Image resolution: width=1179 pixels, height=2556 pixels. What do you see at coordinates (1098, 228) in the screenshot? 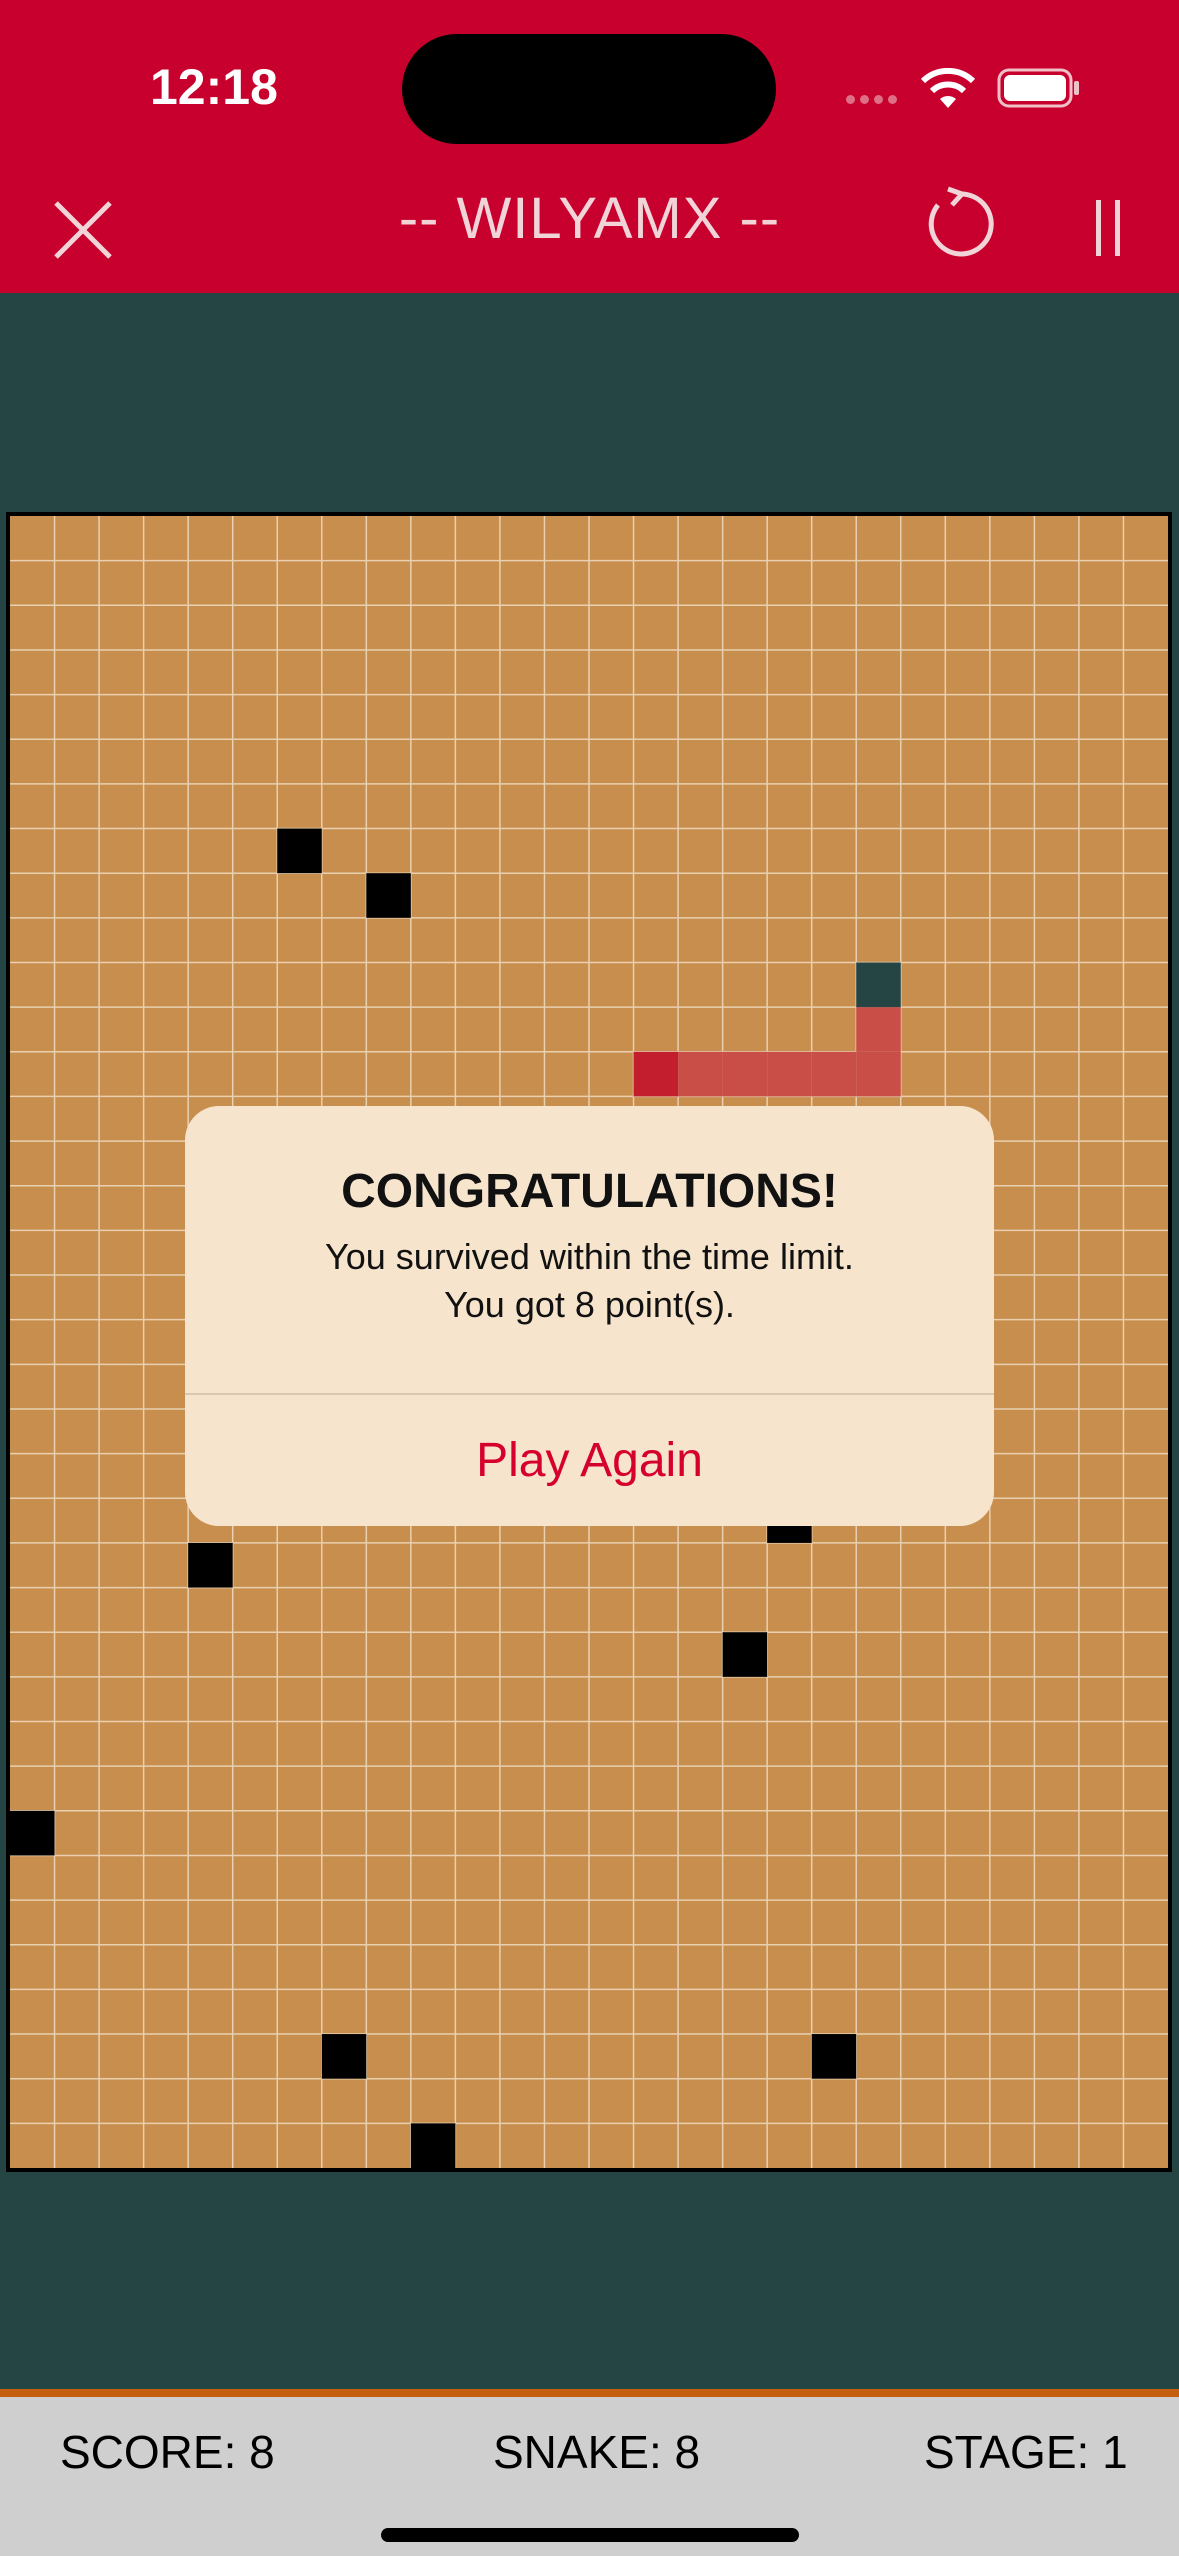
I see `pause-bar-left` at bounding box center [1098, 228].